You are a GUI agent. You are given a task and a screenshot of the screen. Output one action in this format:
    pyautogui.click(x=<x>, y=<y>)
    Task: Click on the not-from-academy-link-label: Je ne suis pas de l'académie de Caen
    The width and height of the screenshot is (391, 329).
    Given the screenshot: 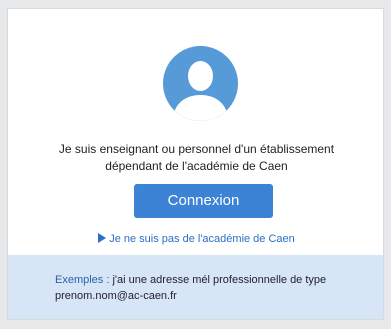 What is the action you would take?
    pyautogui.click(x=202, y=239)
    